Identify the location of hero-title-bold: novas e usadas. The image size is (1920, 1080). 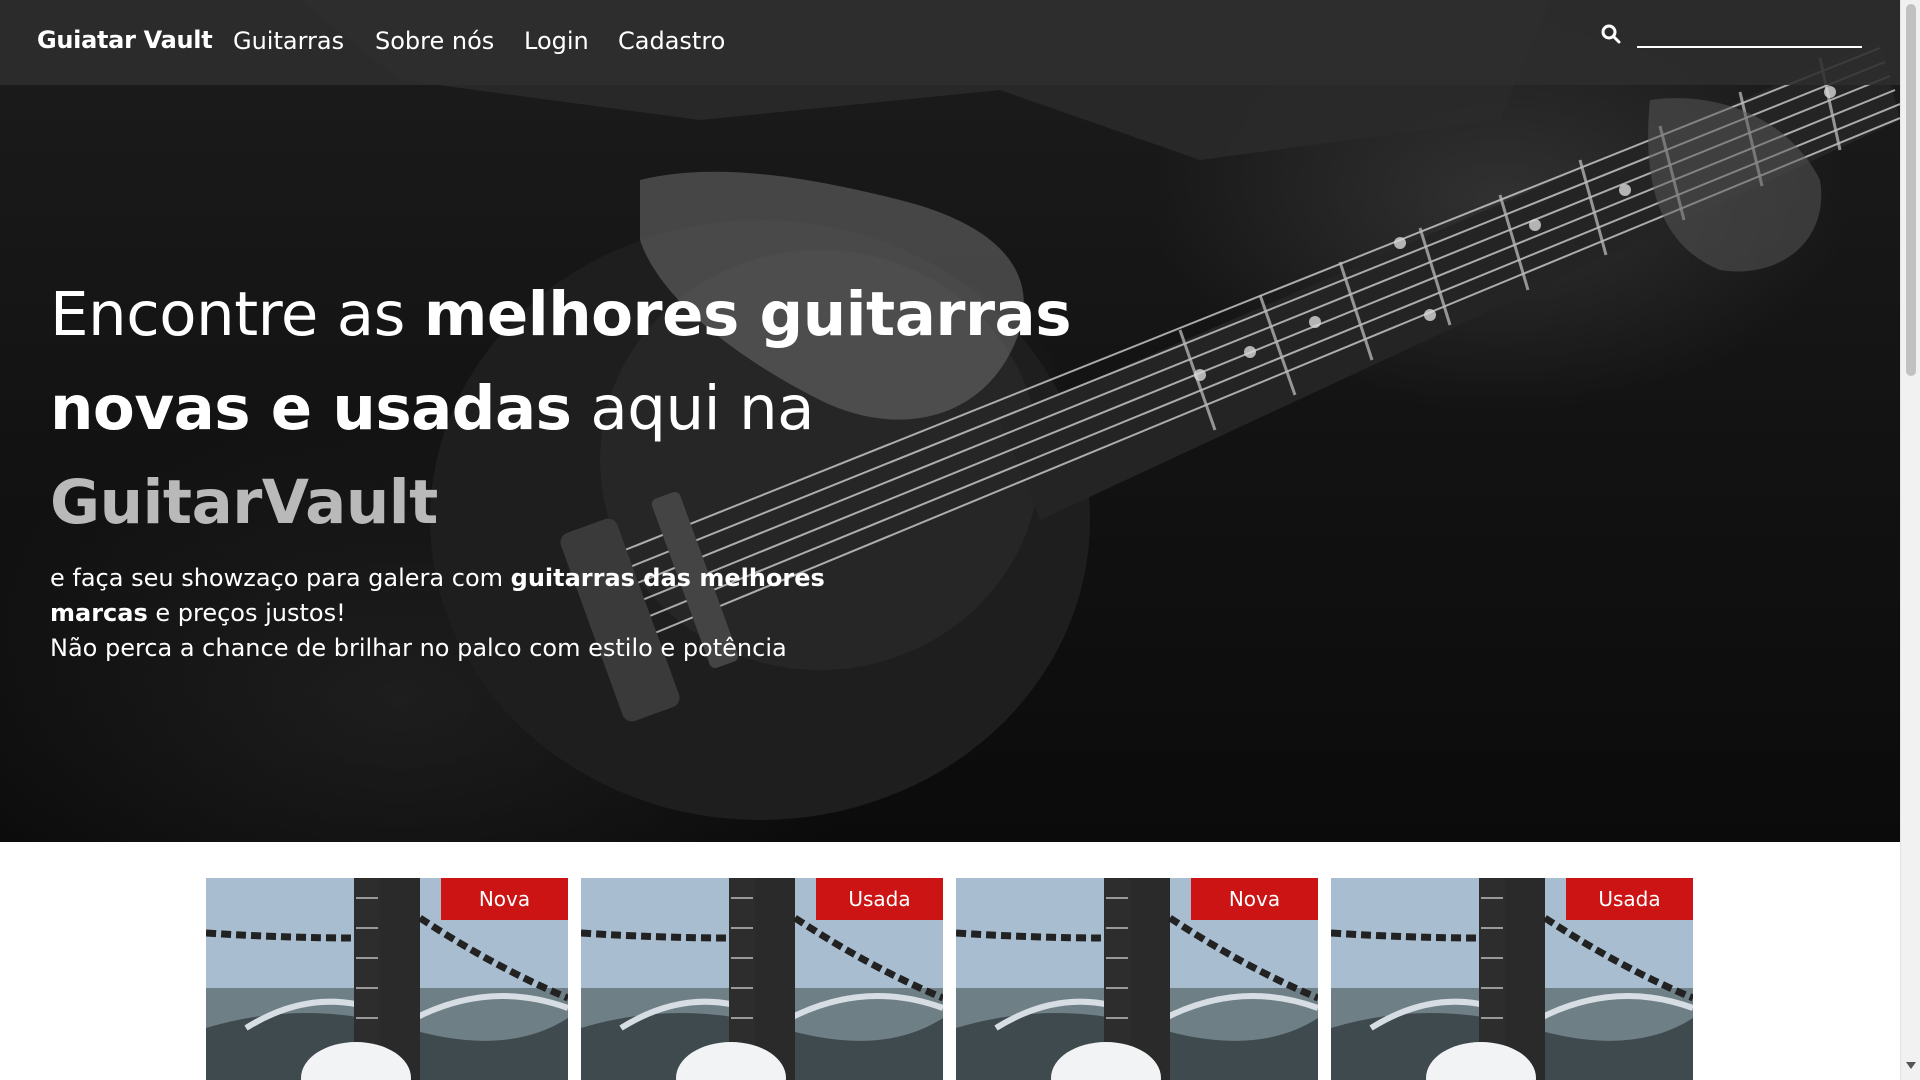
(311, 408).